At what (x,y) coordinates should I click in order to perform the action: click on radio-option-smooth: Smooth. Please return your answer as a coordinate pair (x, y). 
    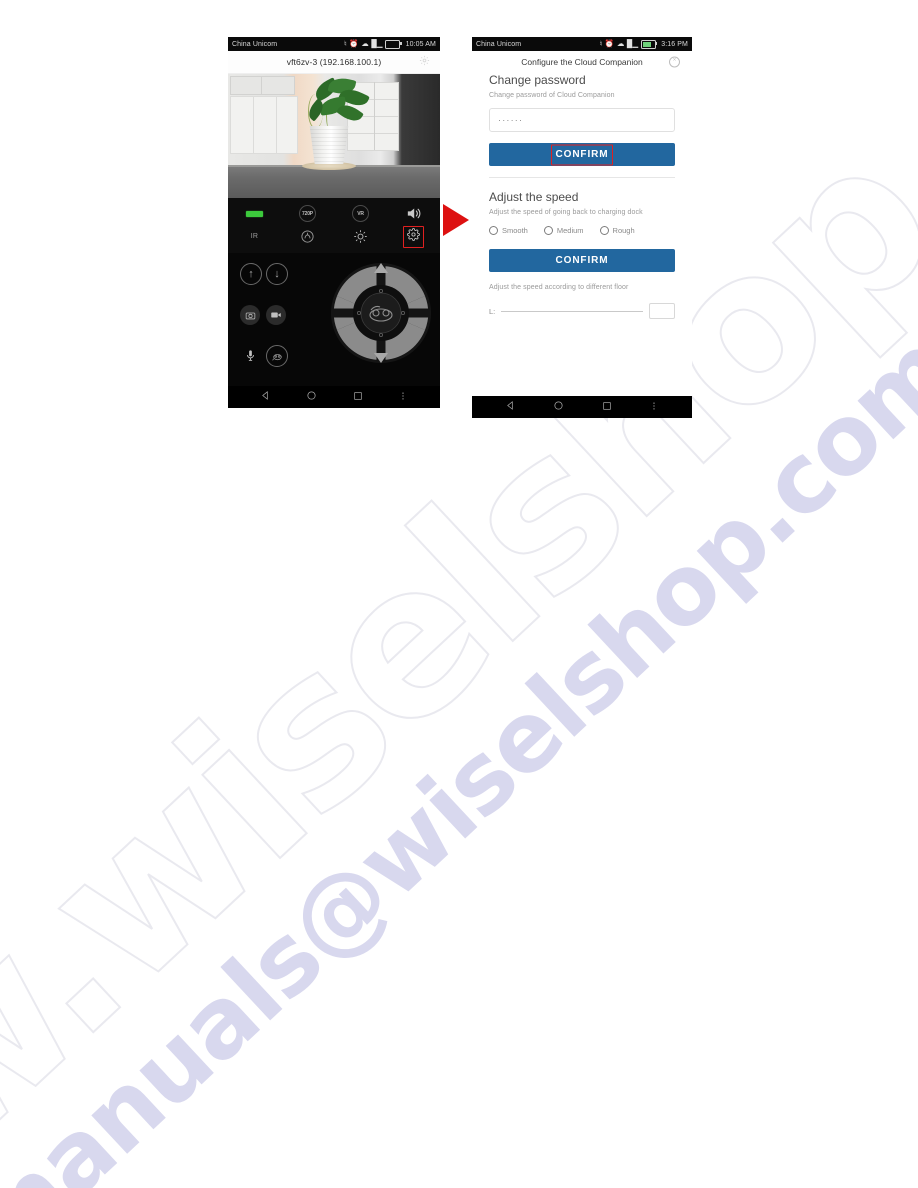
    Looking at the image, I should click on (508, 230).